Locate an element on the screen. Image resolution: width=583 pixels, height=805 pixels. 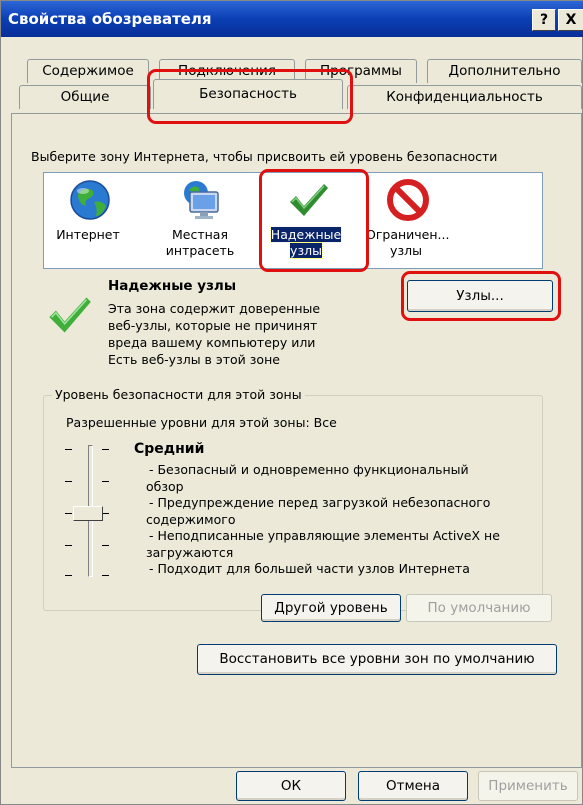
allowed-levels-text: Разрешенные уровни для этой зоны: Все is located at coordinates (201, 422).